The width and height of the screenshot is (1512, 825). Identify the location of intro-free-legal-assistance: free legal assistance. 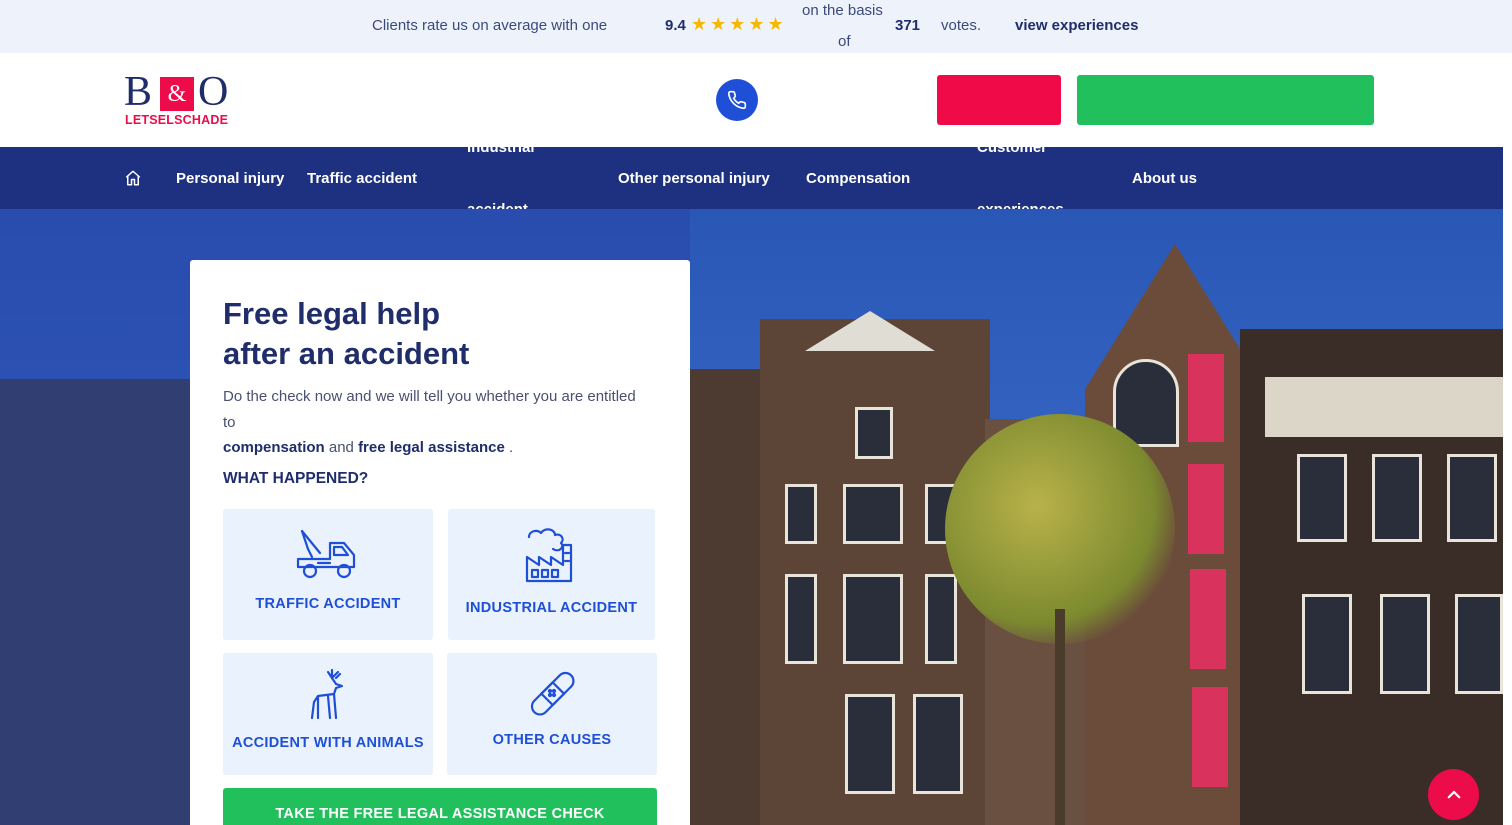
(431, 447).